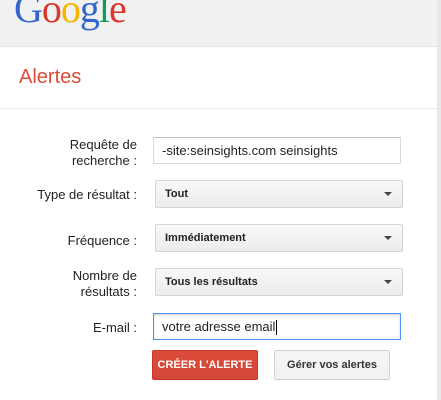 The height and width of the screenshot is (400, 441). I want to click on scrollbar, so click(439, 200).